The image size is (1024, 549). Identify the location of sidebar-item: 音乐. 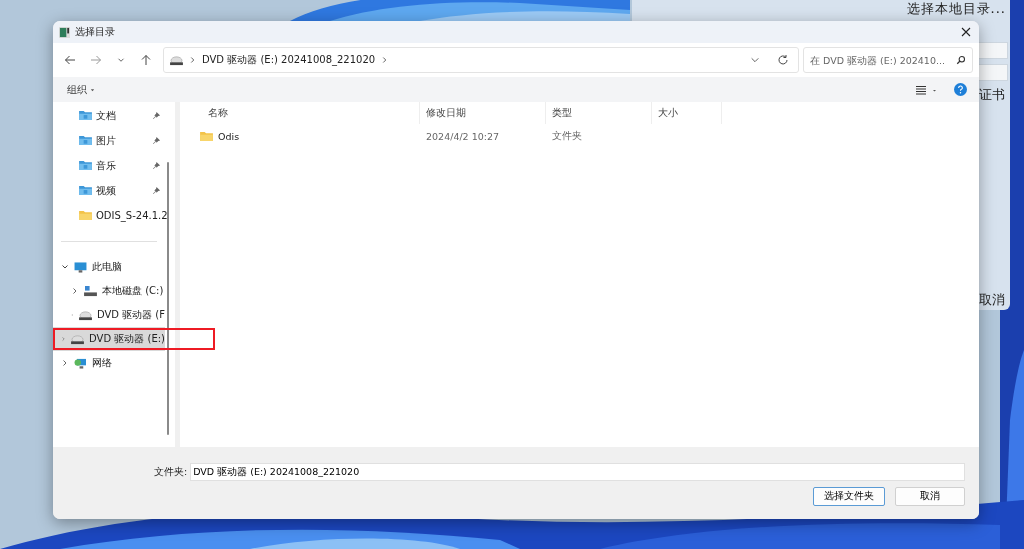
(114, 165).